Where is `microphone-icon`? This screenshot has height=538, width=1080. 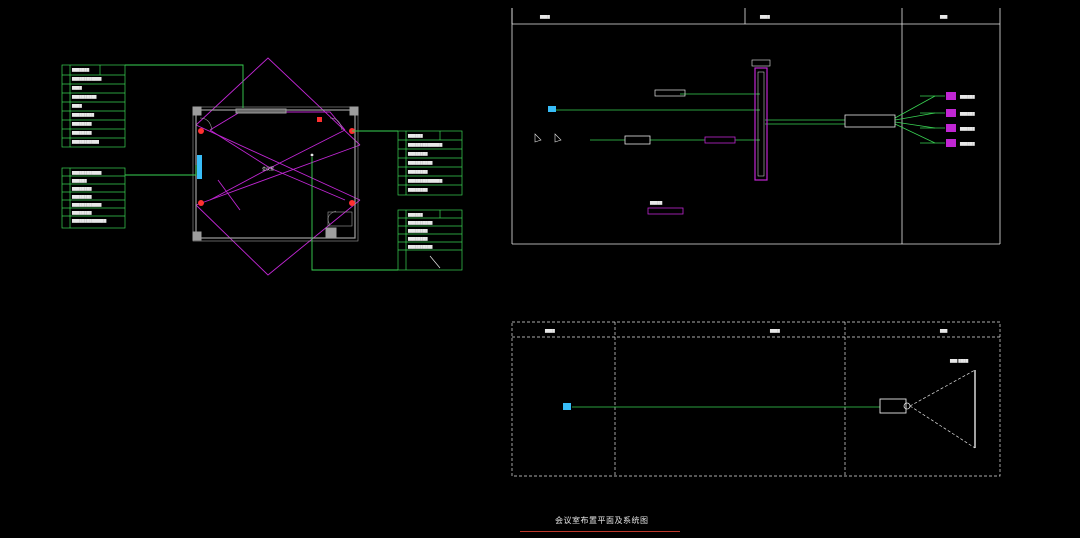
microphone-icon is located at coordinates (548, 138).